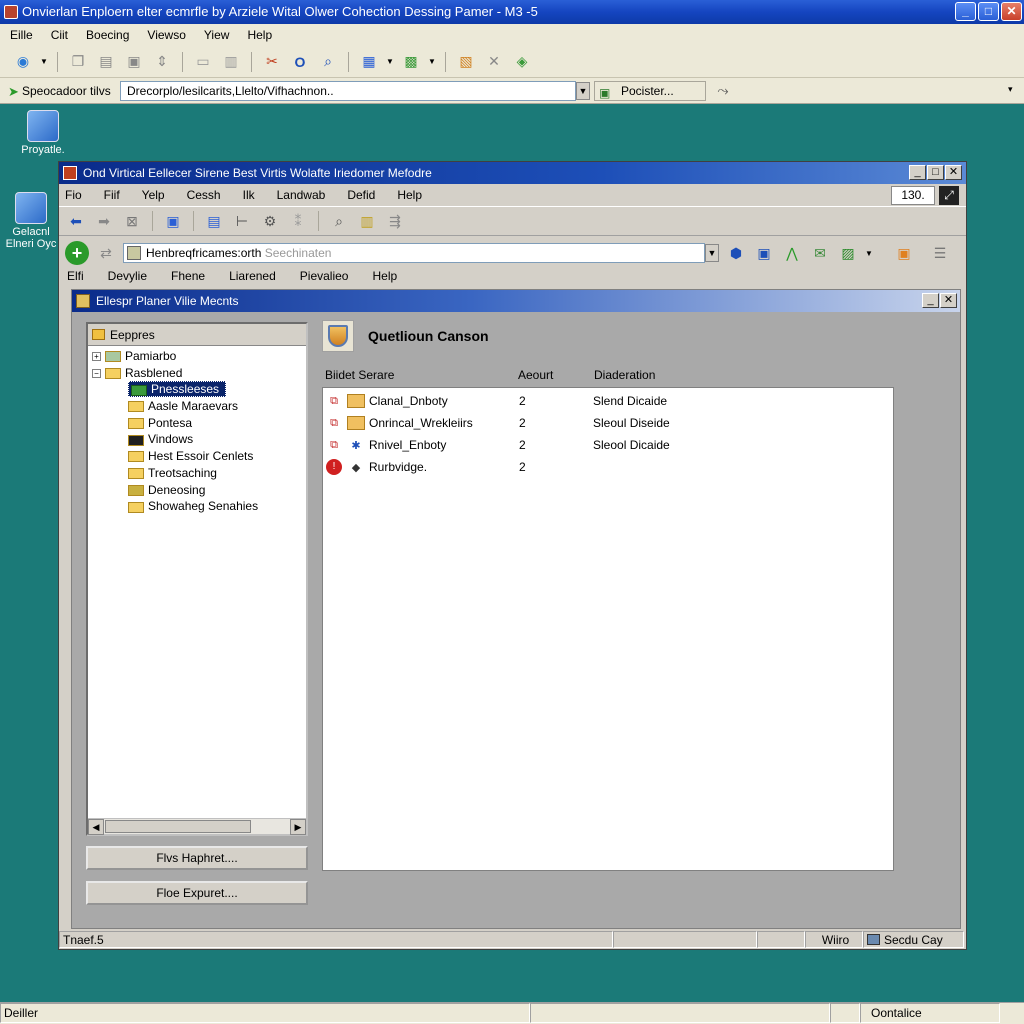 This screenshot has height=1024, width=1024. What do you see at coordinates (173, 221) in the screenshot?
I see `home-icon: ▣` at bounding box center [173, 221].